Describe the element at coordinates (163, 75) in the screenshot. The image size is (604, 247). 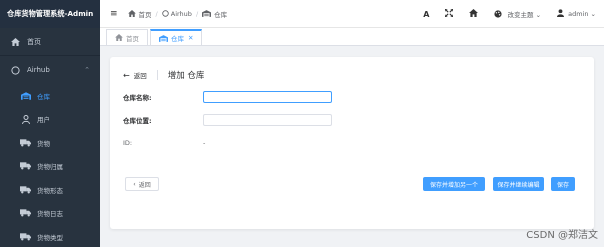
I see `page-header: ← 返回 增加 仓库` at that location.